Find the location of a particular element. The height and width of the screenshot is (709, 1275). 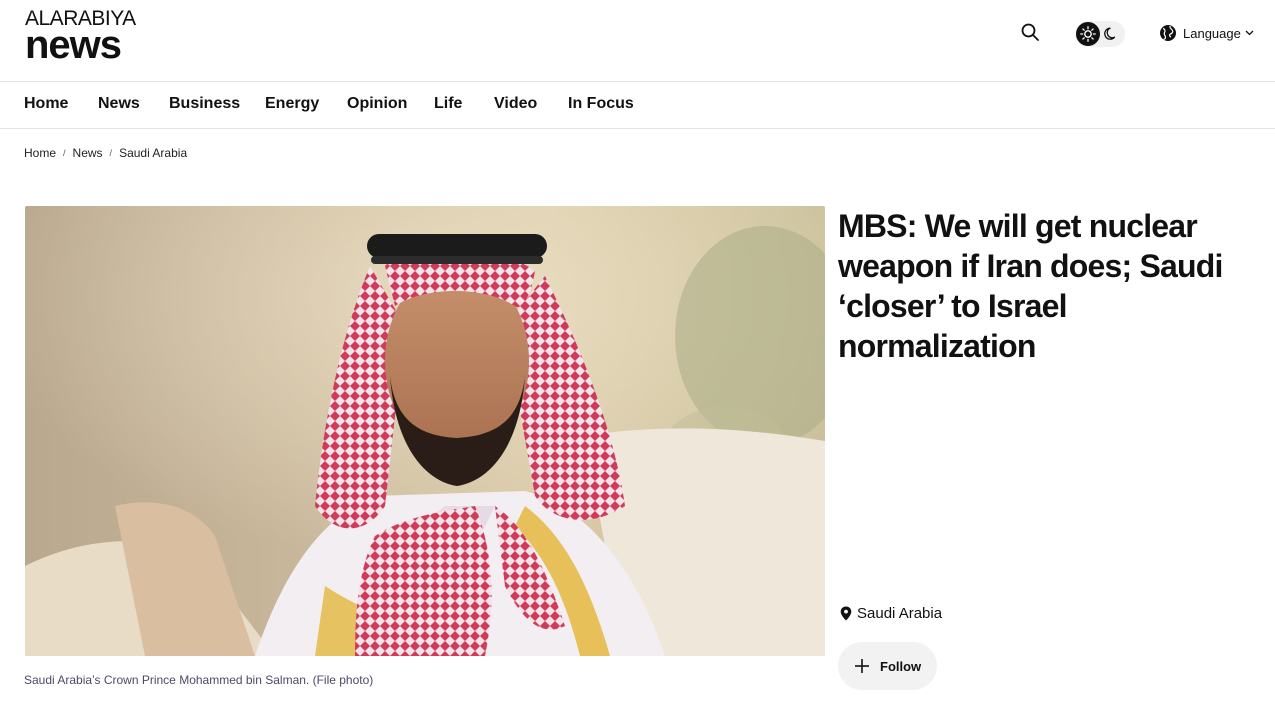

language-selector: Language is located at coordinates (1206, 33).